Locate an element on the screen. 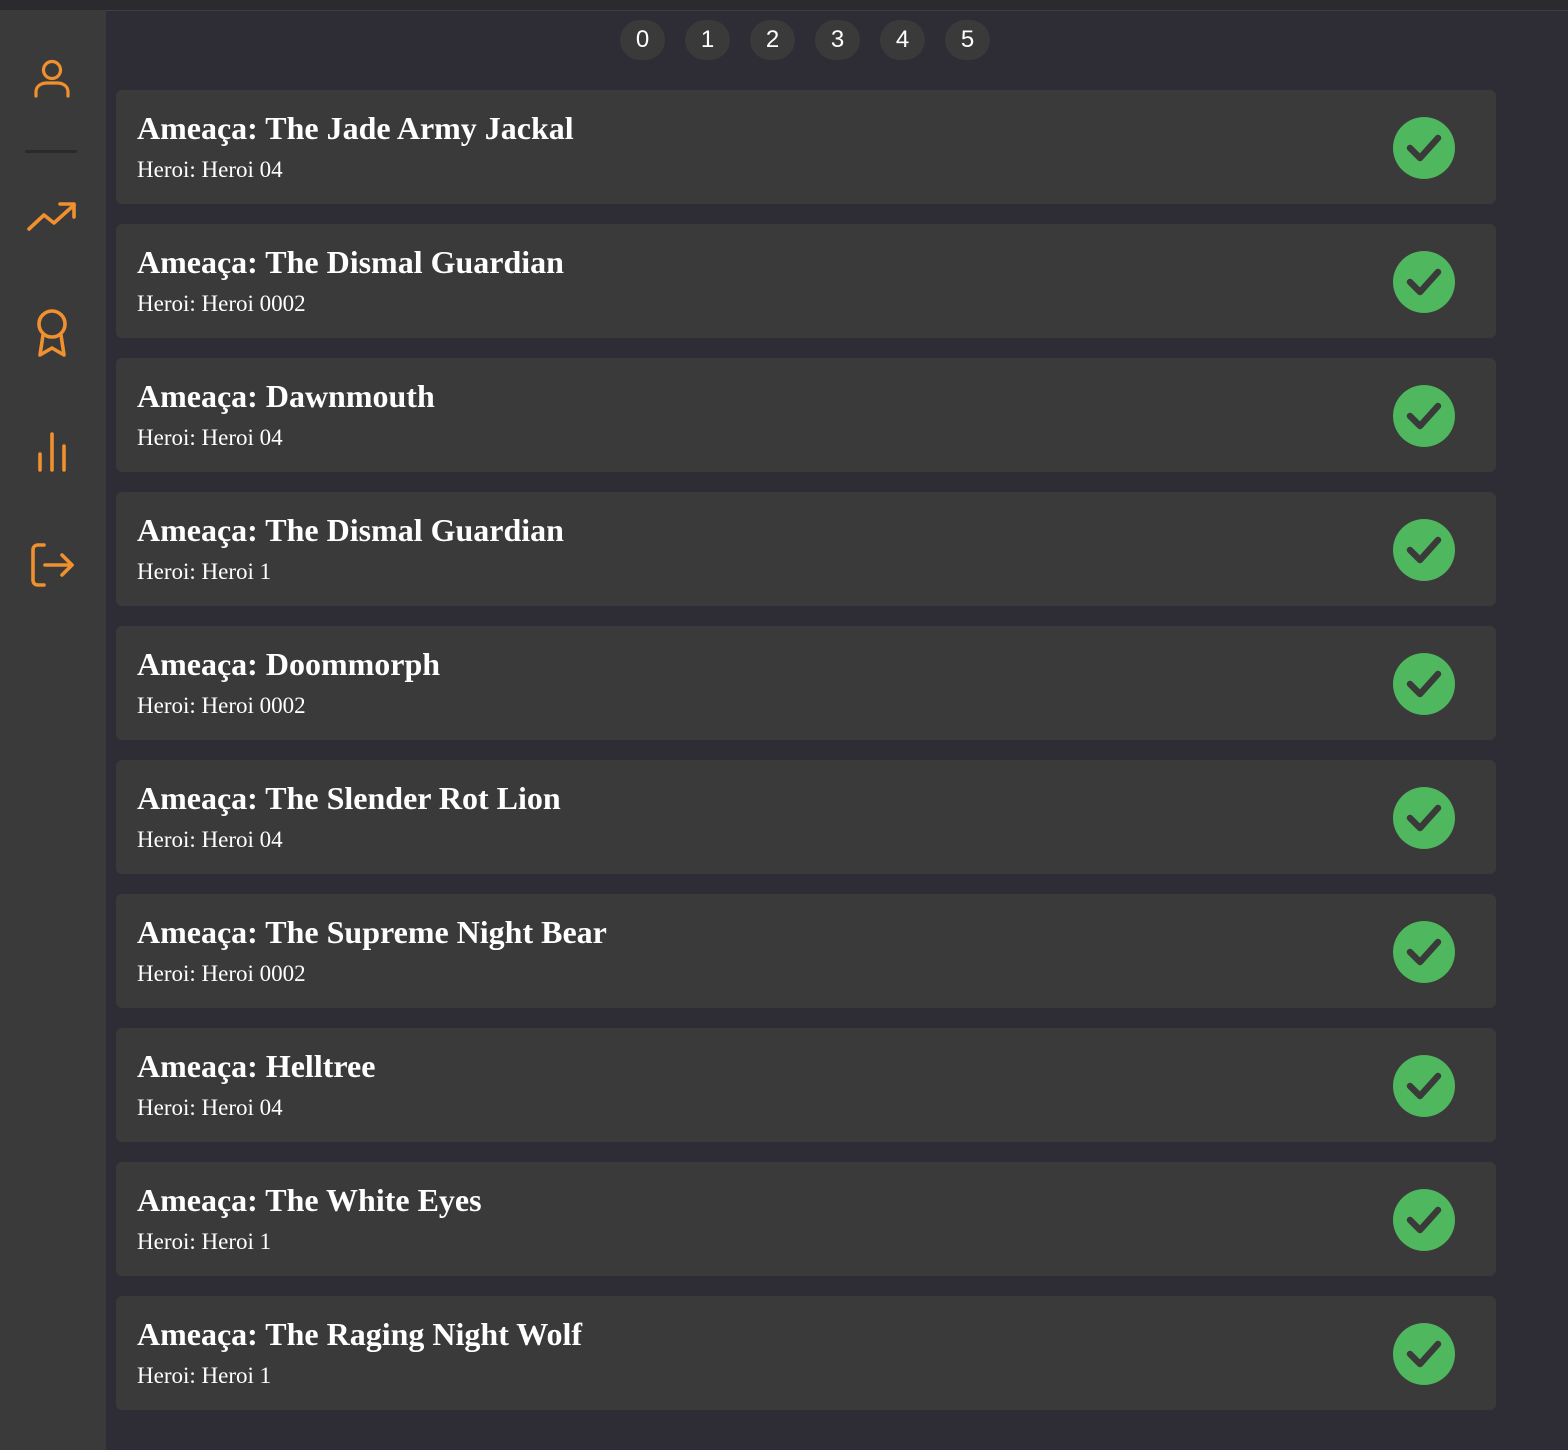 This screenshot has width=1568, height=1450. threat-card: Ameaça: The White Eyes Heroi: Heroi 1 is located at coordinates (806, 1219).